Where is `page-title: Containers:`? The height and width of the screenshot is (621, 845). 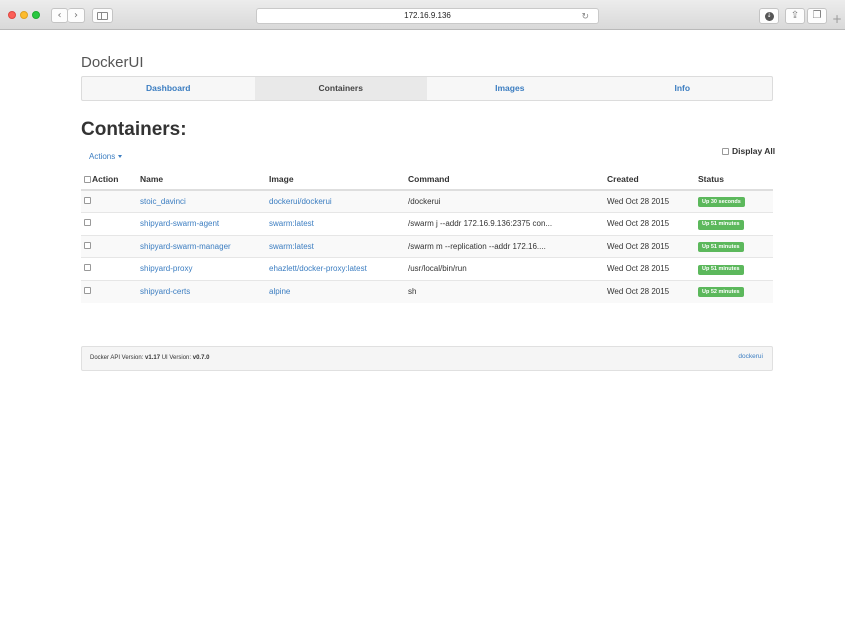 page-title: Containers: is located at coordinates (134, 129).